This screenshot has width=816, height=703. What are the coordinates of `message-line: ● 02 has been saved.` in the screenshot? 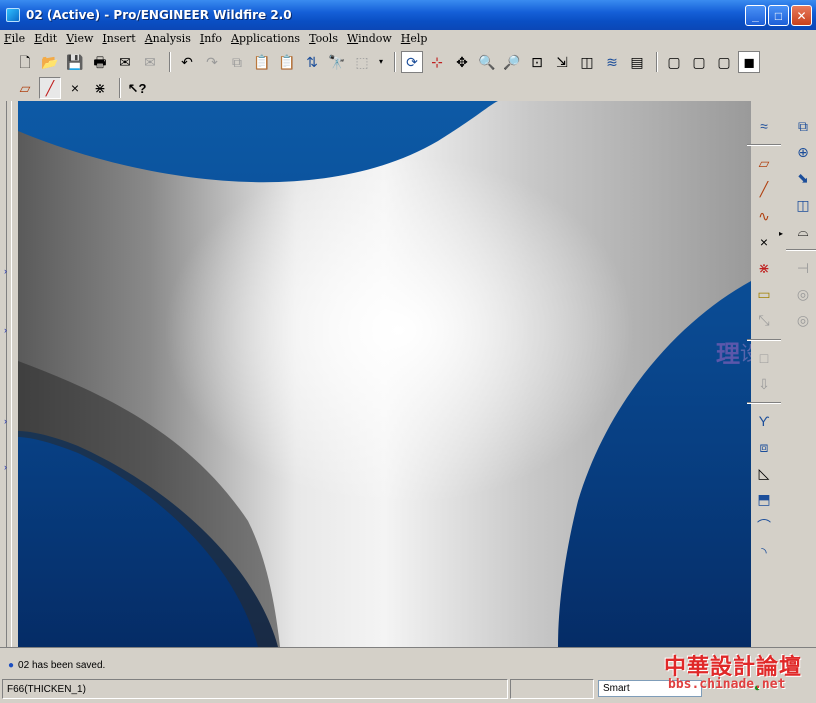 It's located at (56, 665).